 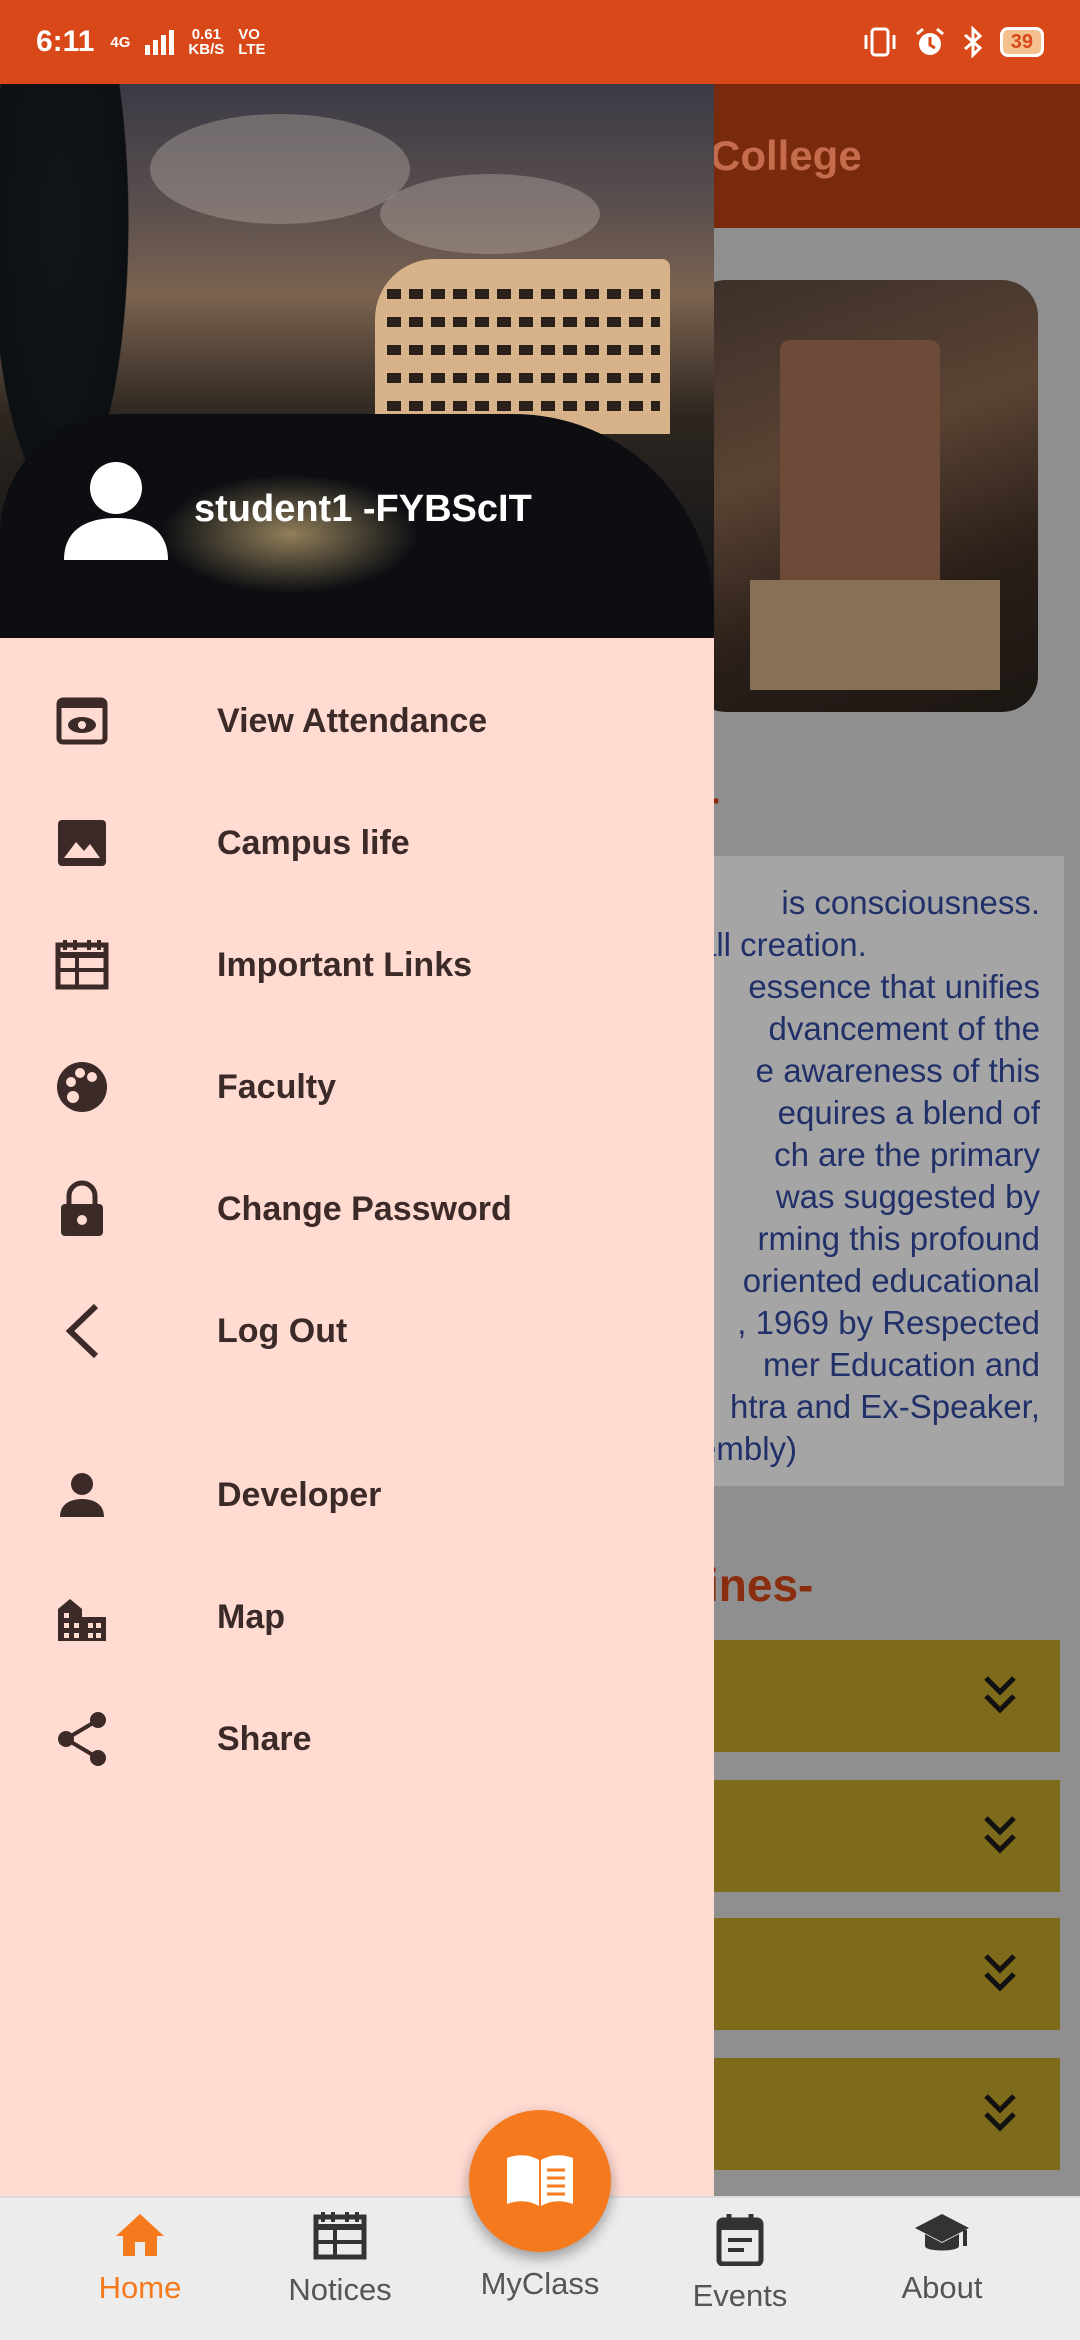 I want to click on event-icon, so click(x=740, y=2240).